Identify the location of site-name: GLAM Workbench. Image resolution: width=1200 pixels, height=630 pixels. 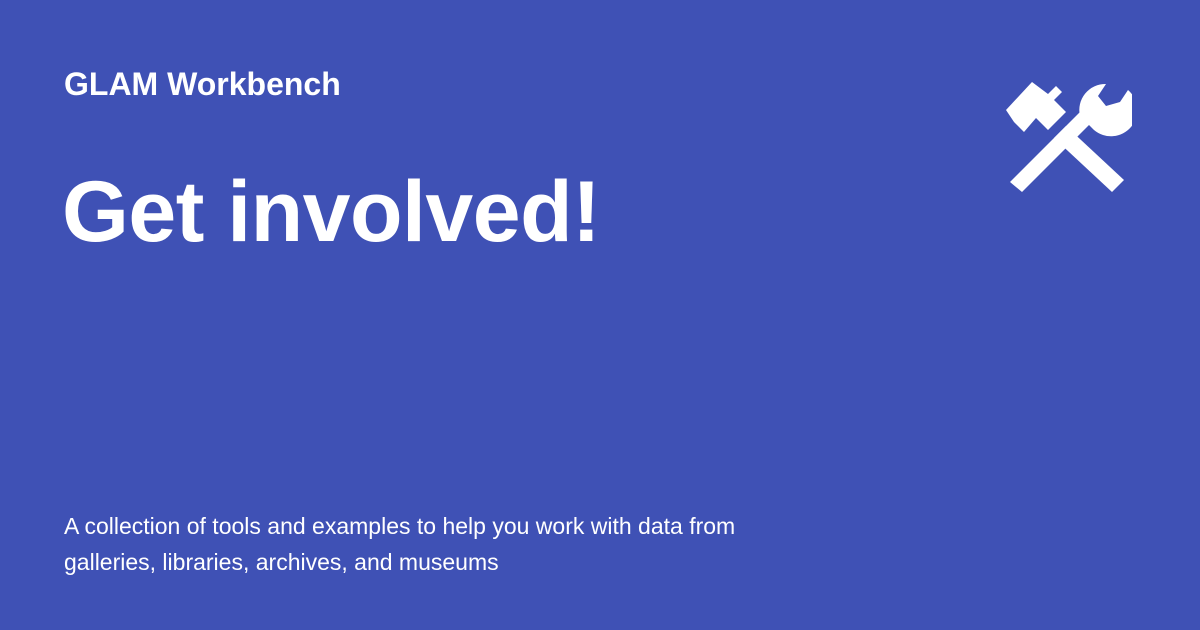
(202, 84).